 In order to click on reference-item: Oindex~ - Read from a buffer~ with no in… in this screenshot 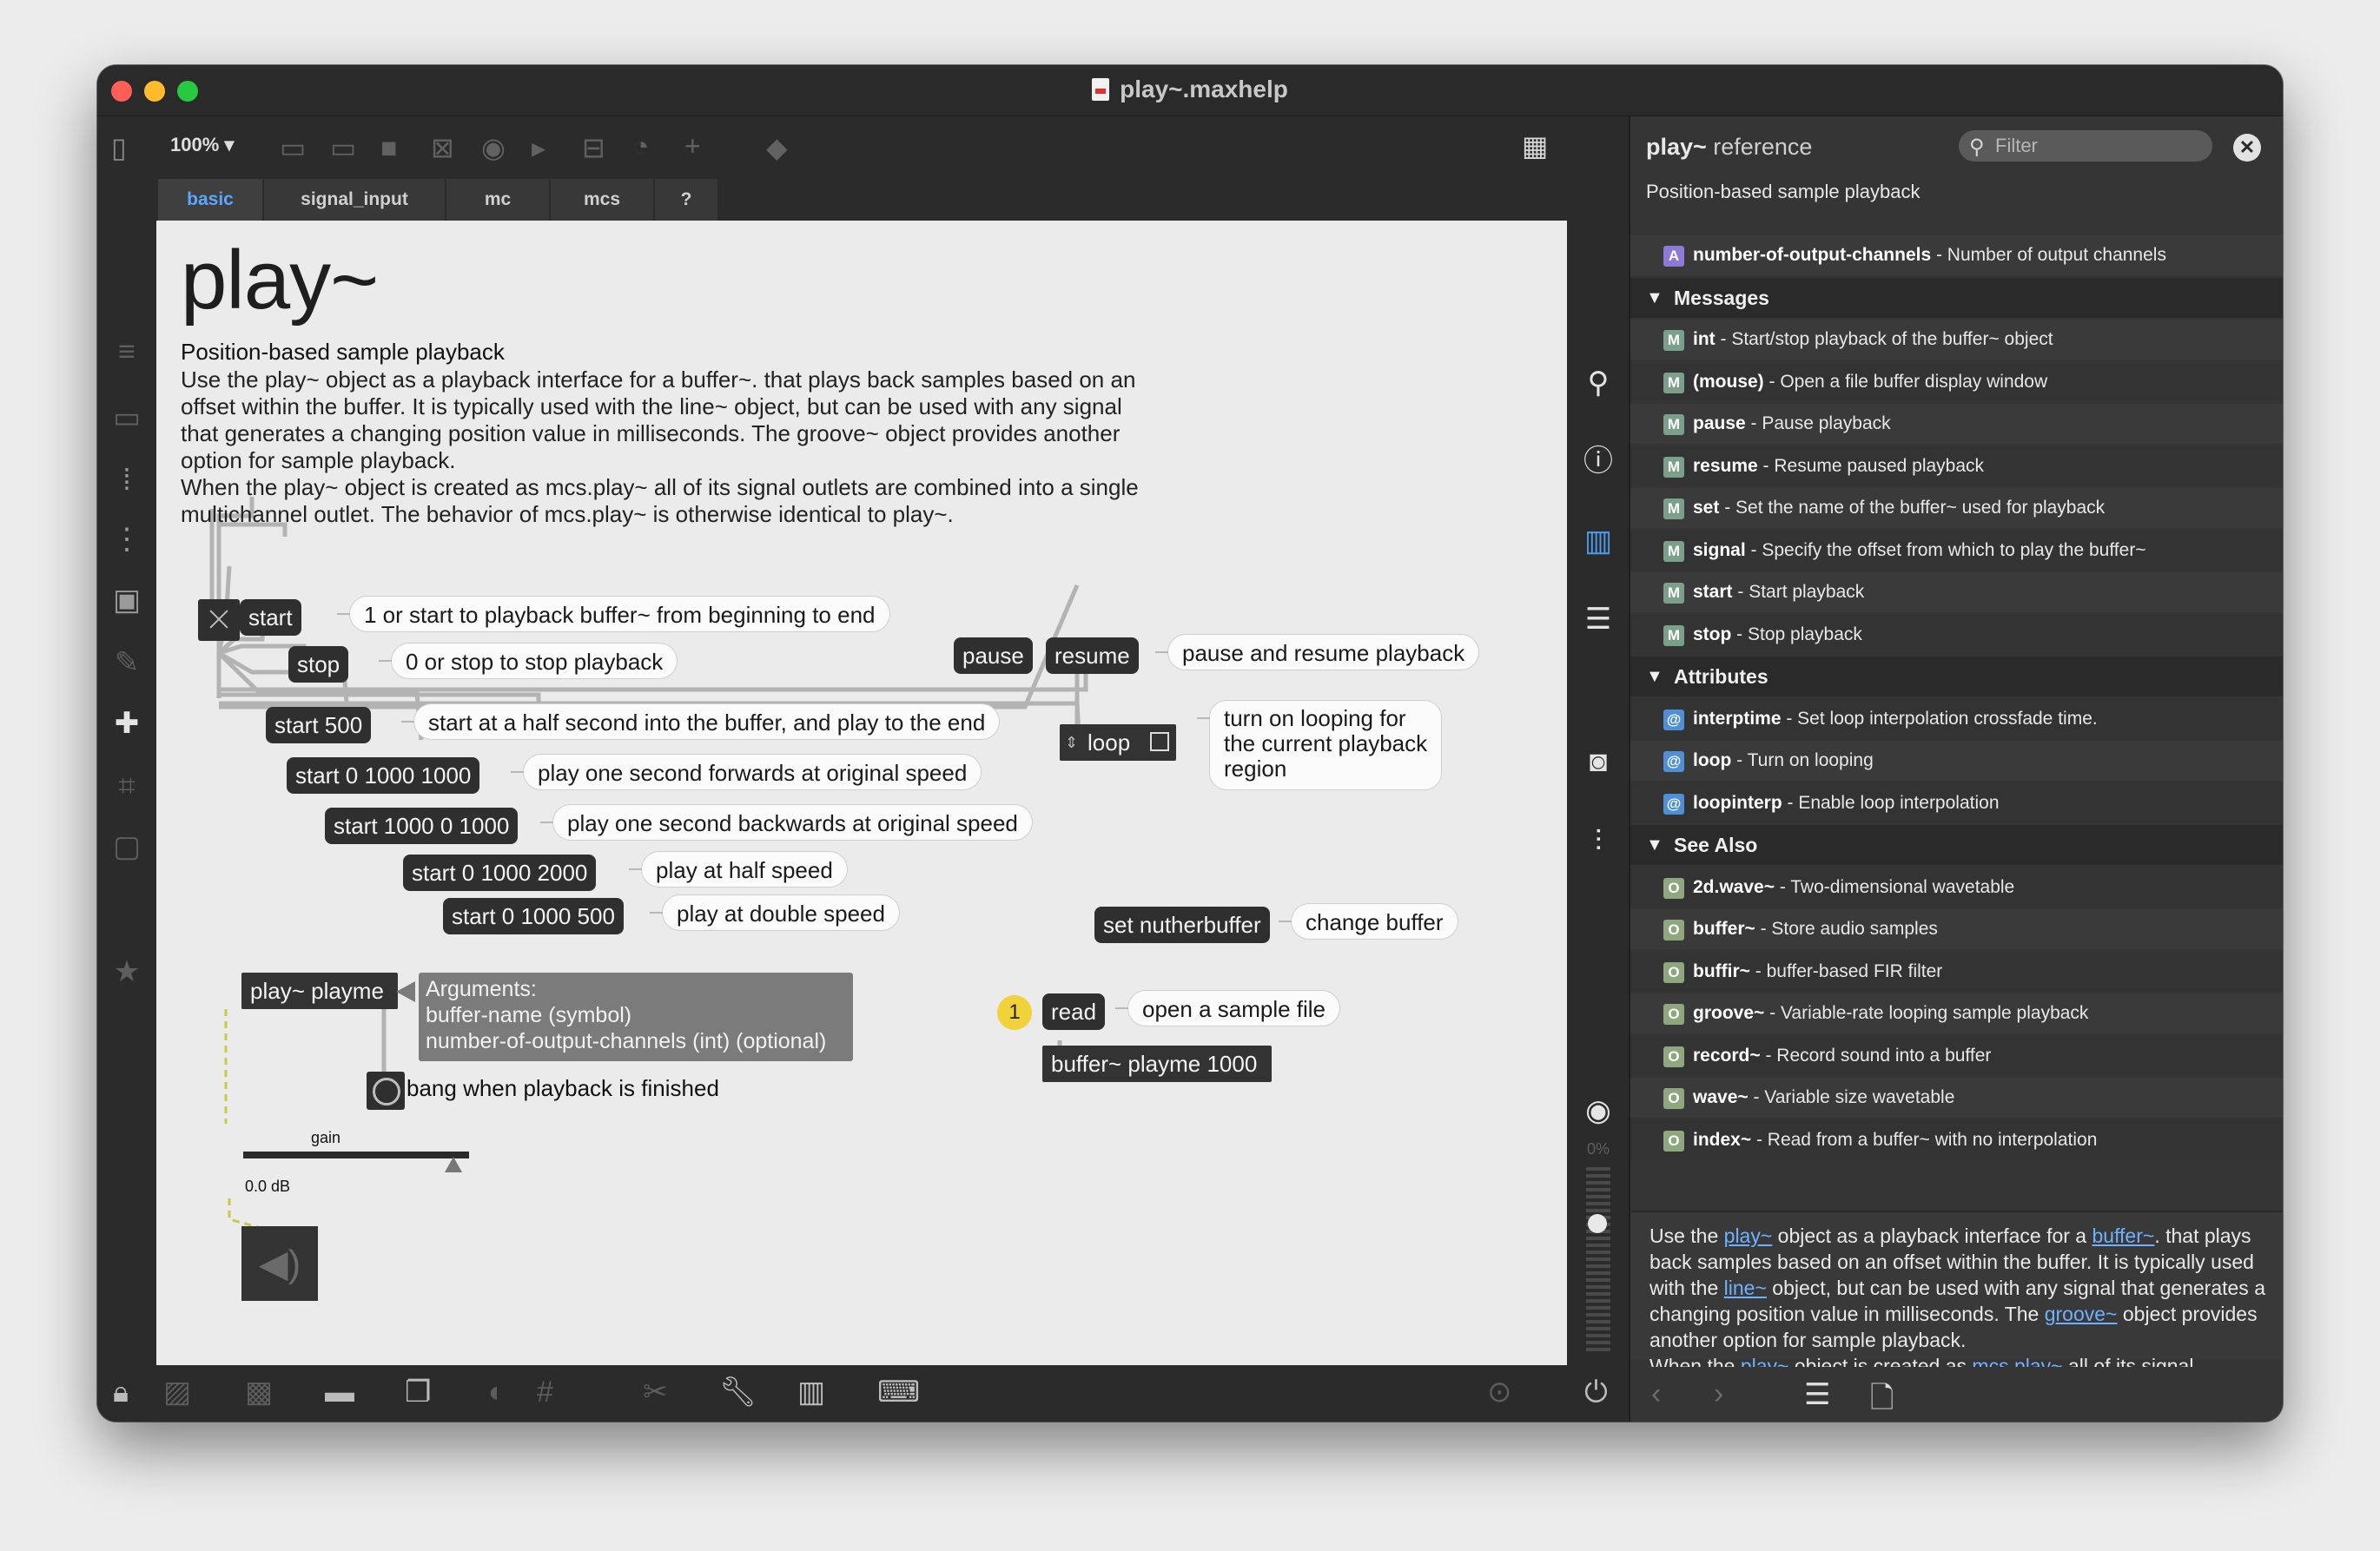, I will do `click(1956, 1140)`.